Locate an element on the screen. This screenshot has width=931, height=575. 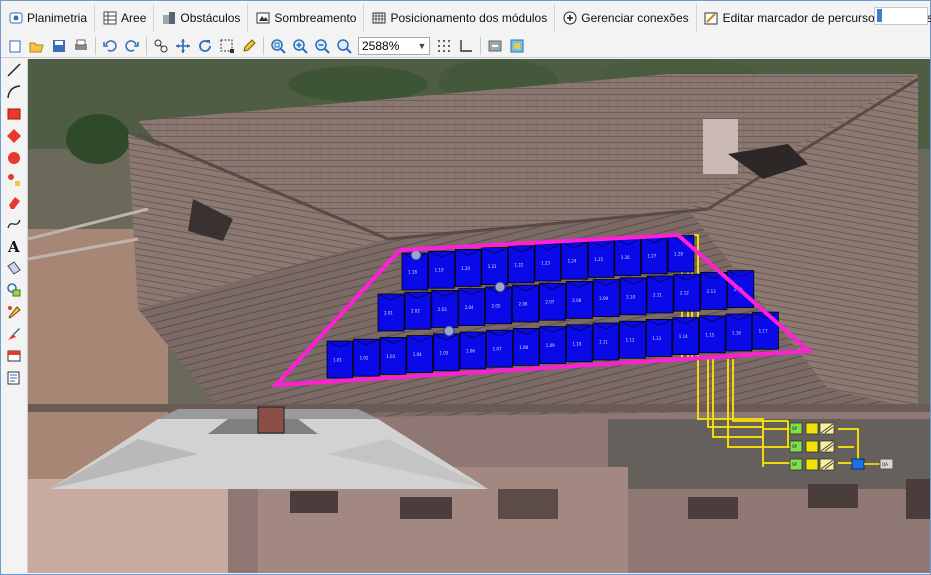
arc-icon is located at coordinates (14, 92).